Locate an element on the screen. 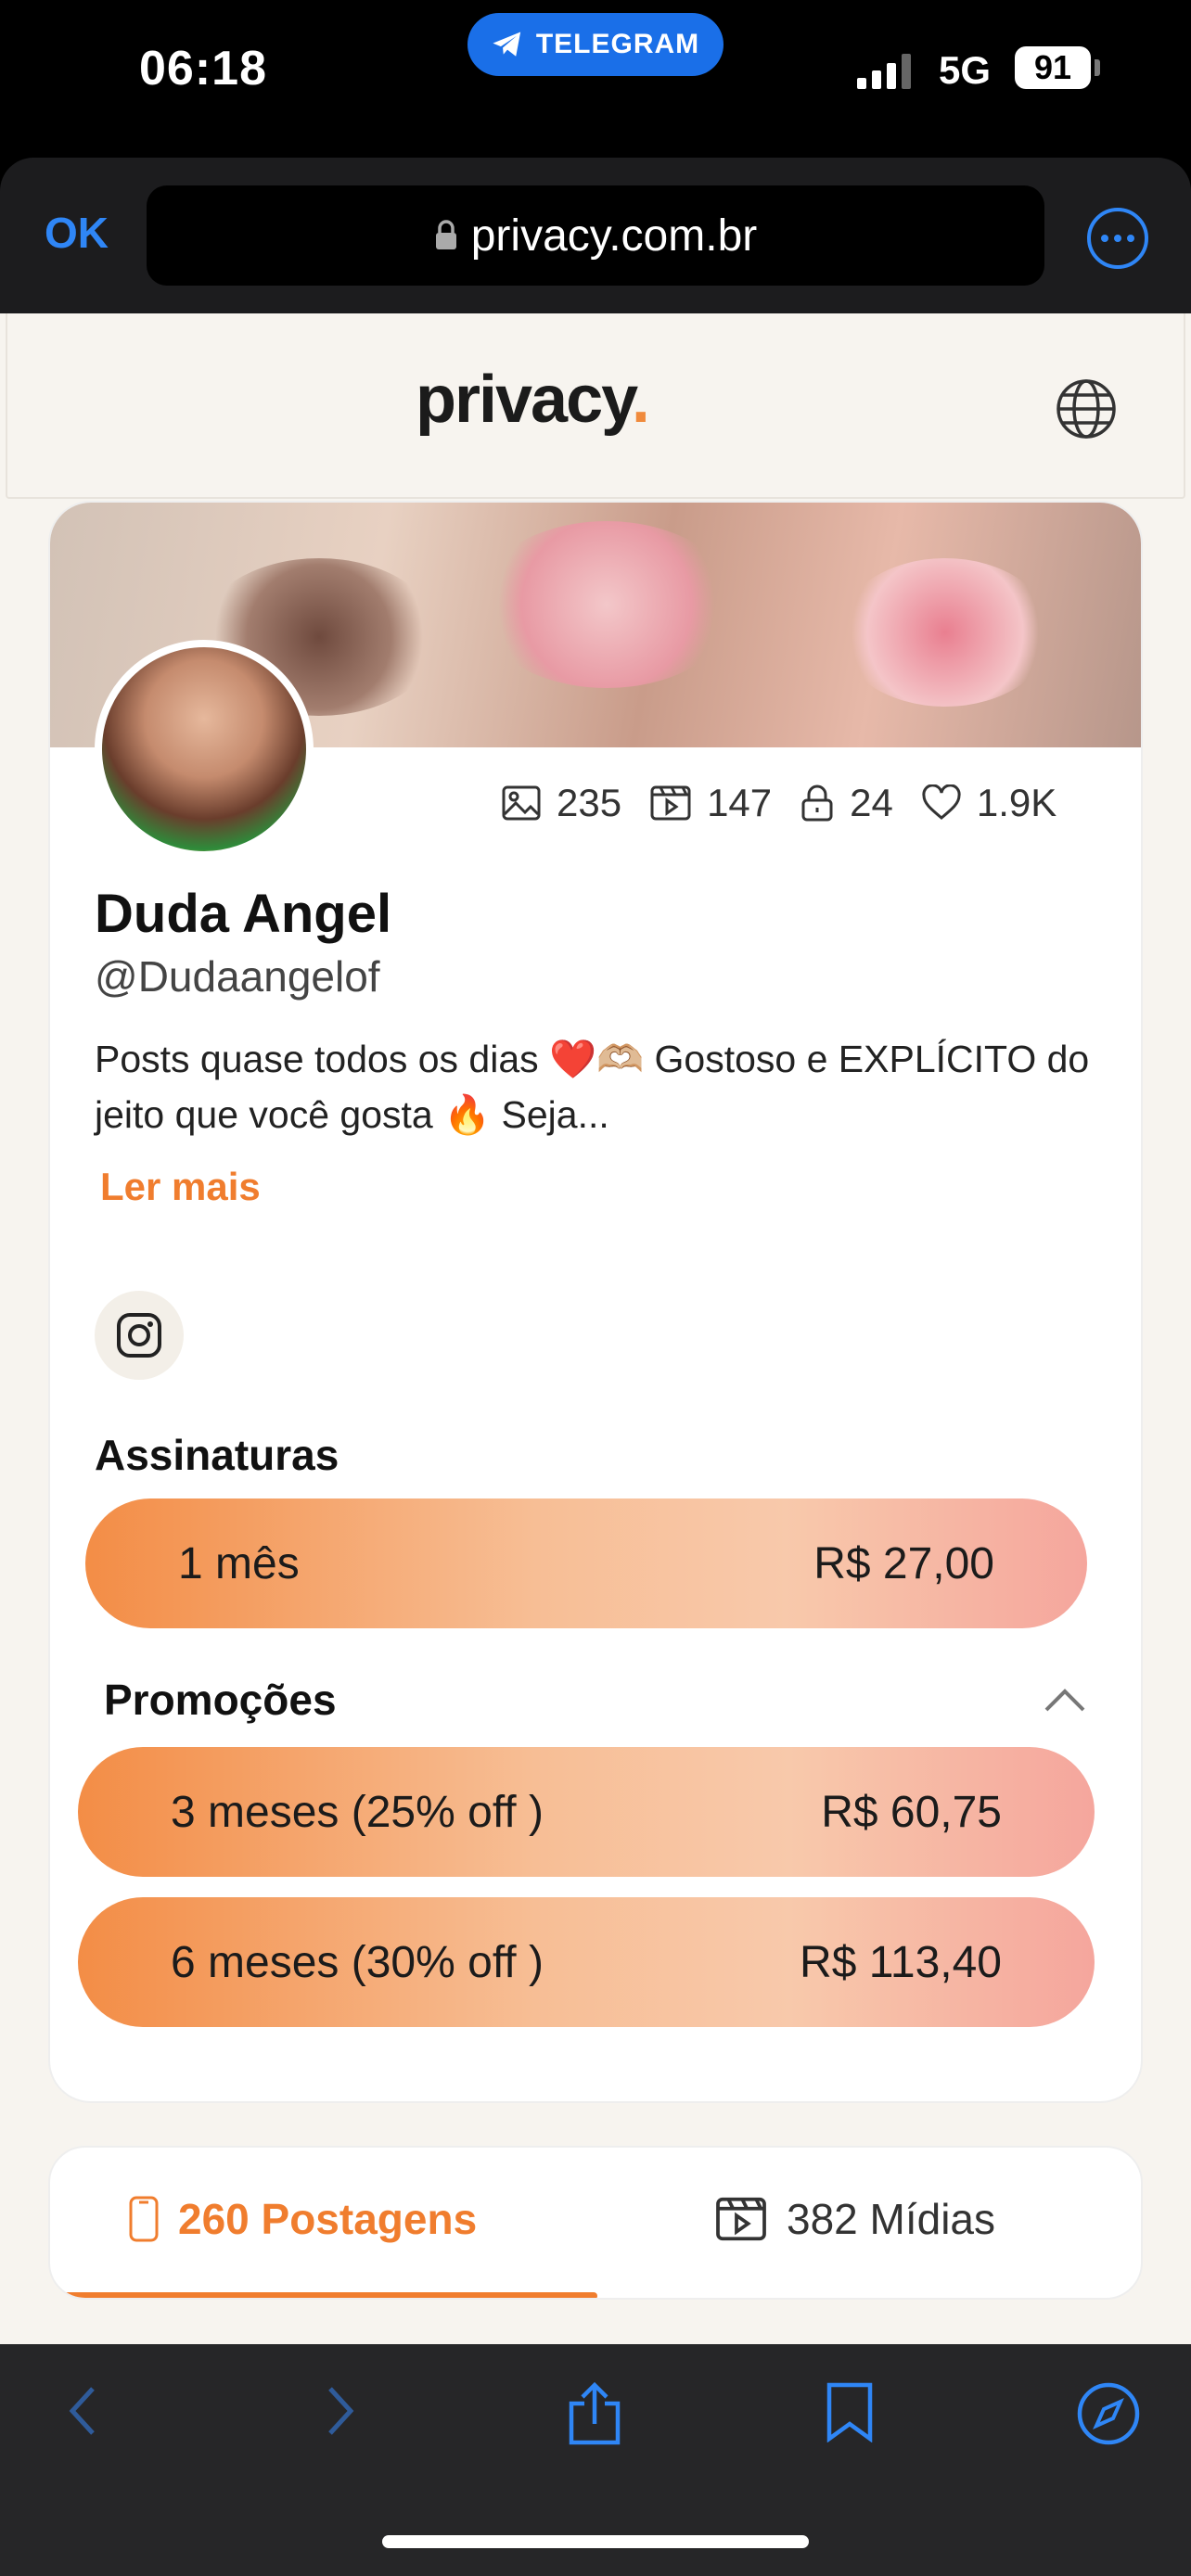 The image size is (1191, 2576). stat-likes-value: 1.9K is located at coordinates (1016, 803).